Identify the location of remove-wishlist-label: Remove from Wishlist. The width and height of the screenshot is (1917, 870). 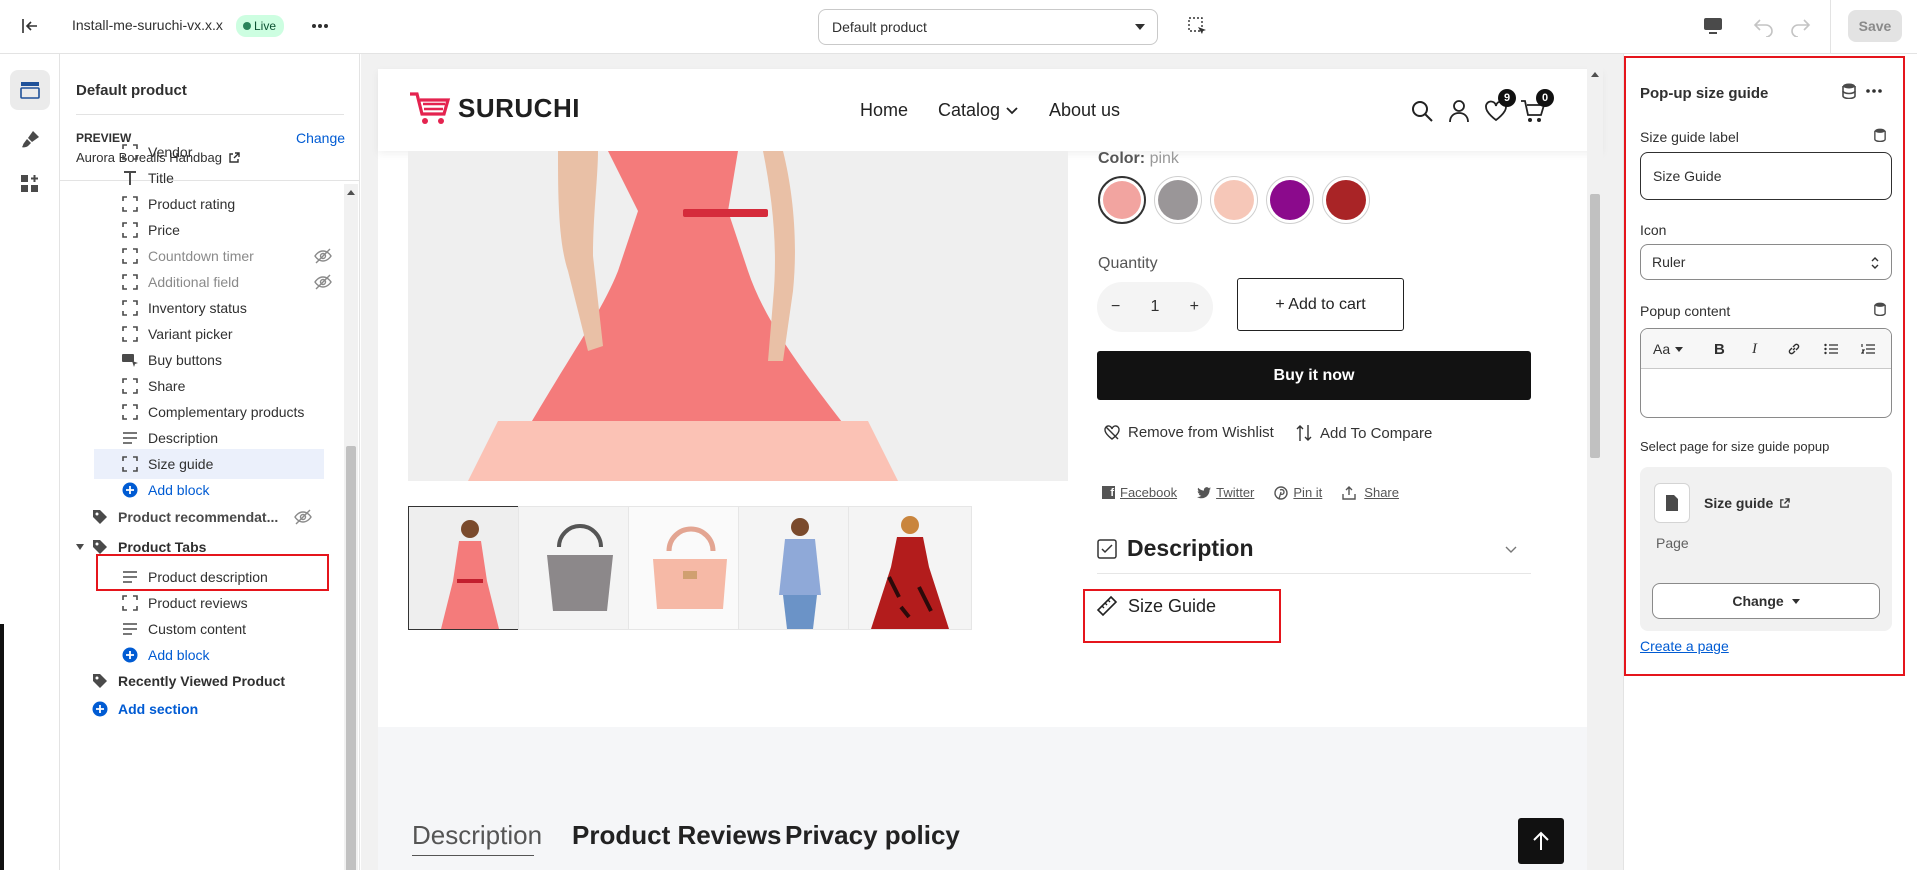
(1201, 432).